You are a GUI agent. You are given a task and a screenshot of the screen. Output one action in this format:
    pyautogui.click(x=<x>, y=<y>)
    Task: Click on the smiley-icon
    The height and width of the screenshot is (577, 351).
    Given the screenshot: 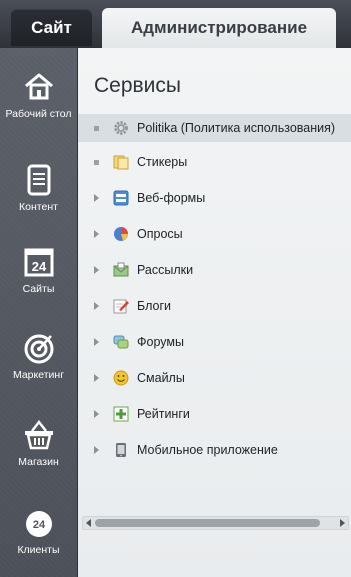 What is the action you would take?
    pyautogui.click(x=121, y=378)
    